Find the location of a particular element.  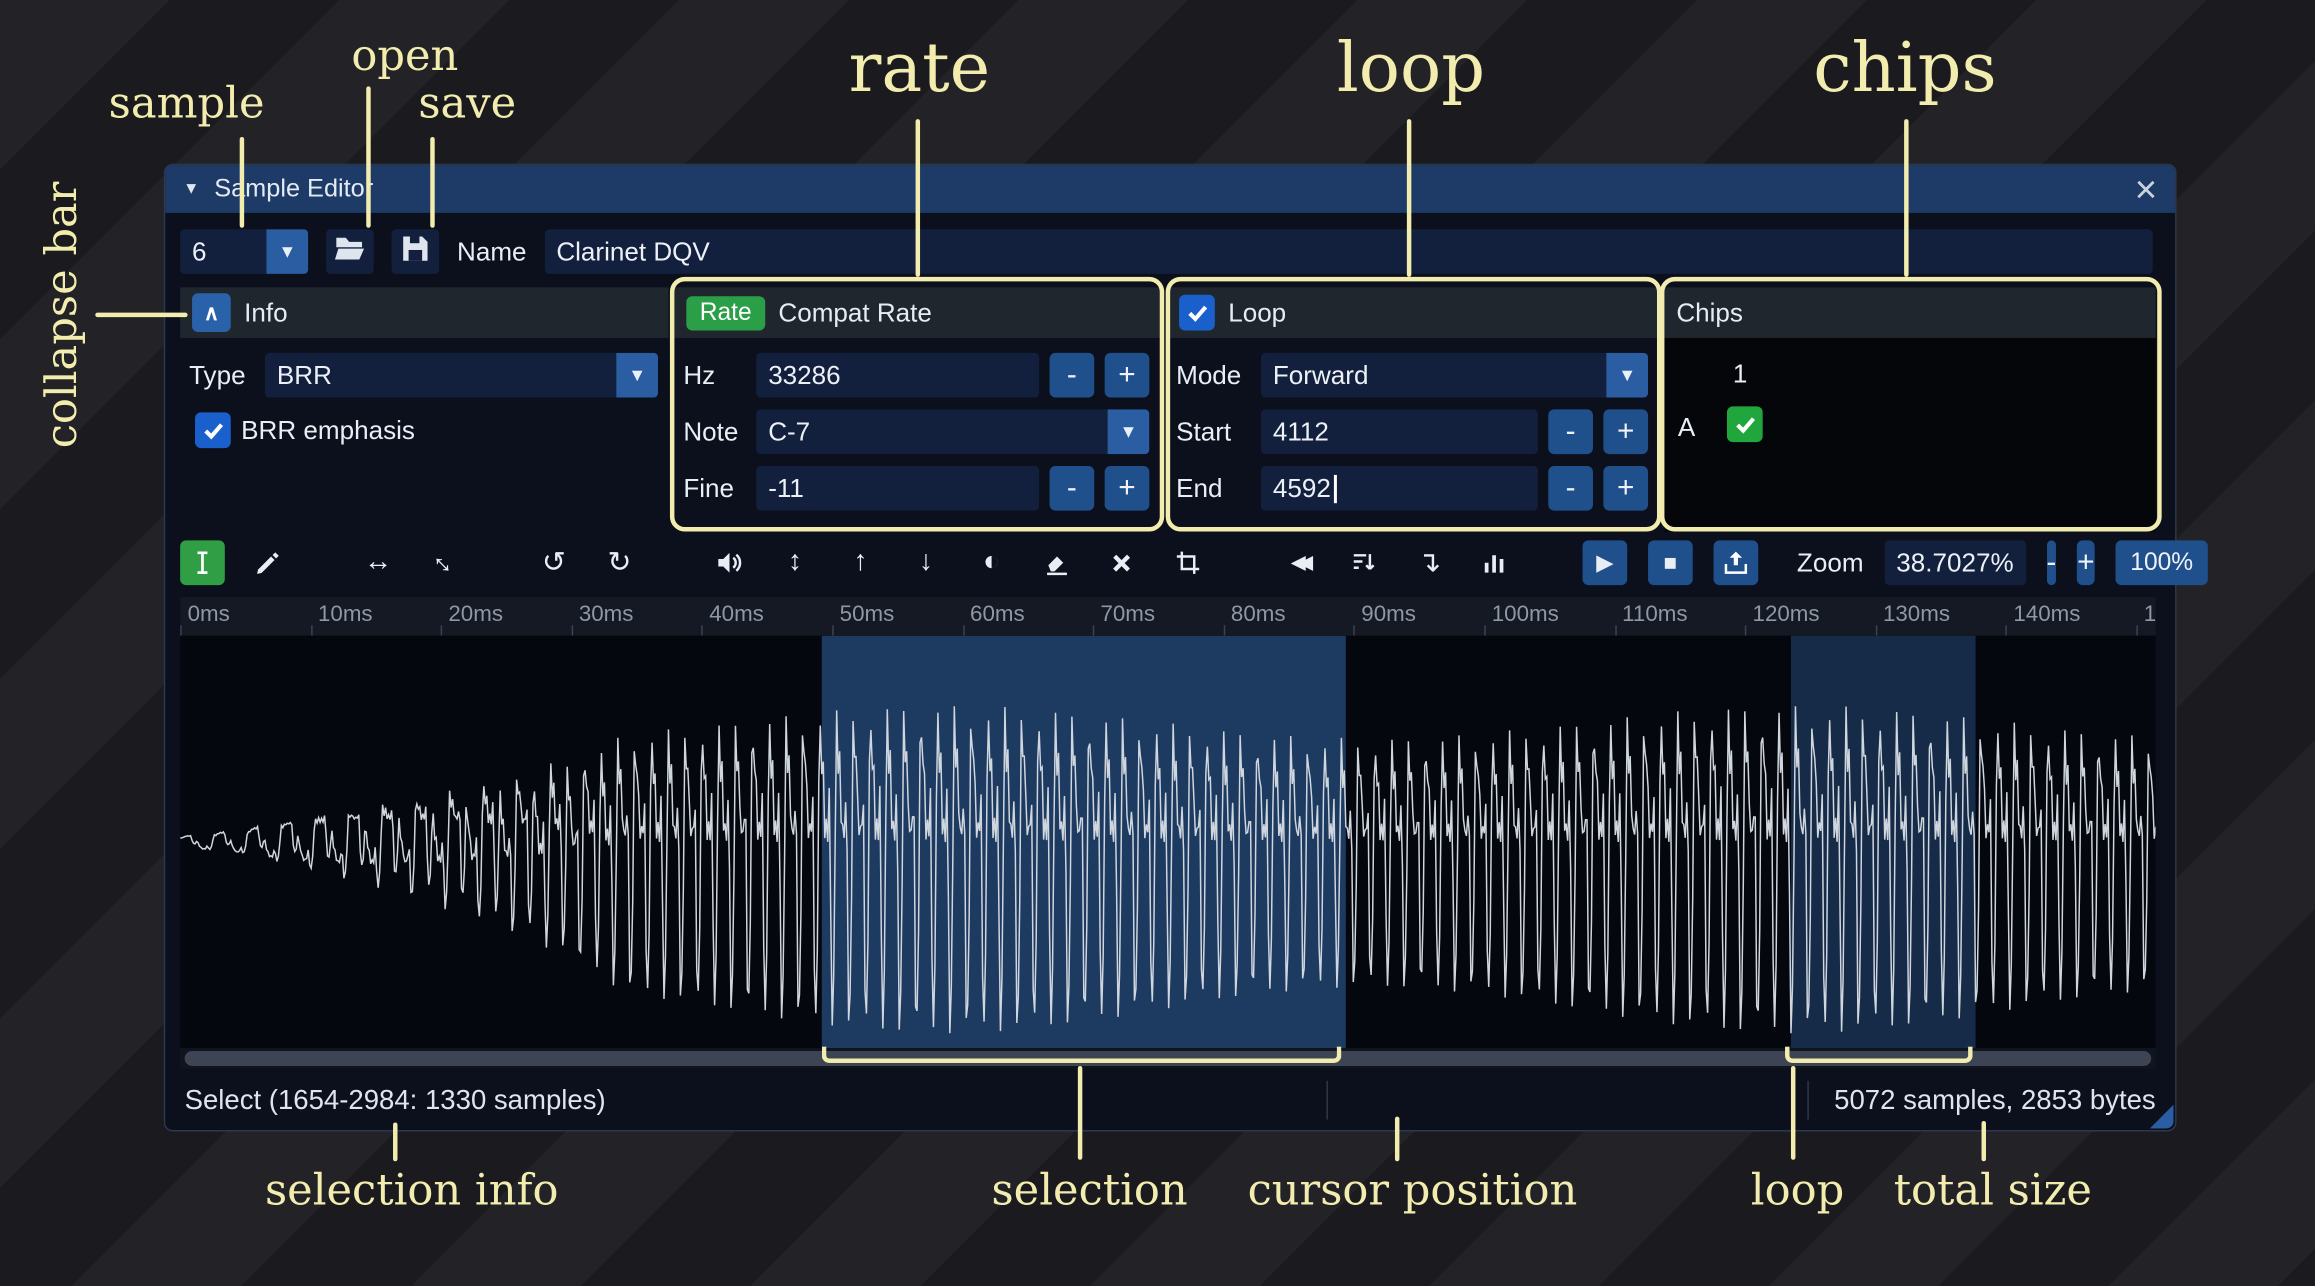

name-label: Name is located at coordinates (492, 250).